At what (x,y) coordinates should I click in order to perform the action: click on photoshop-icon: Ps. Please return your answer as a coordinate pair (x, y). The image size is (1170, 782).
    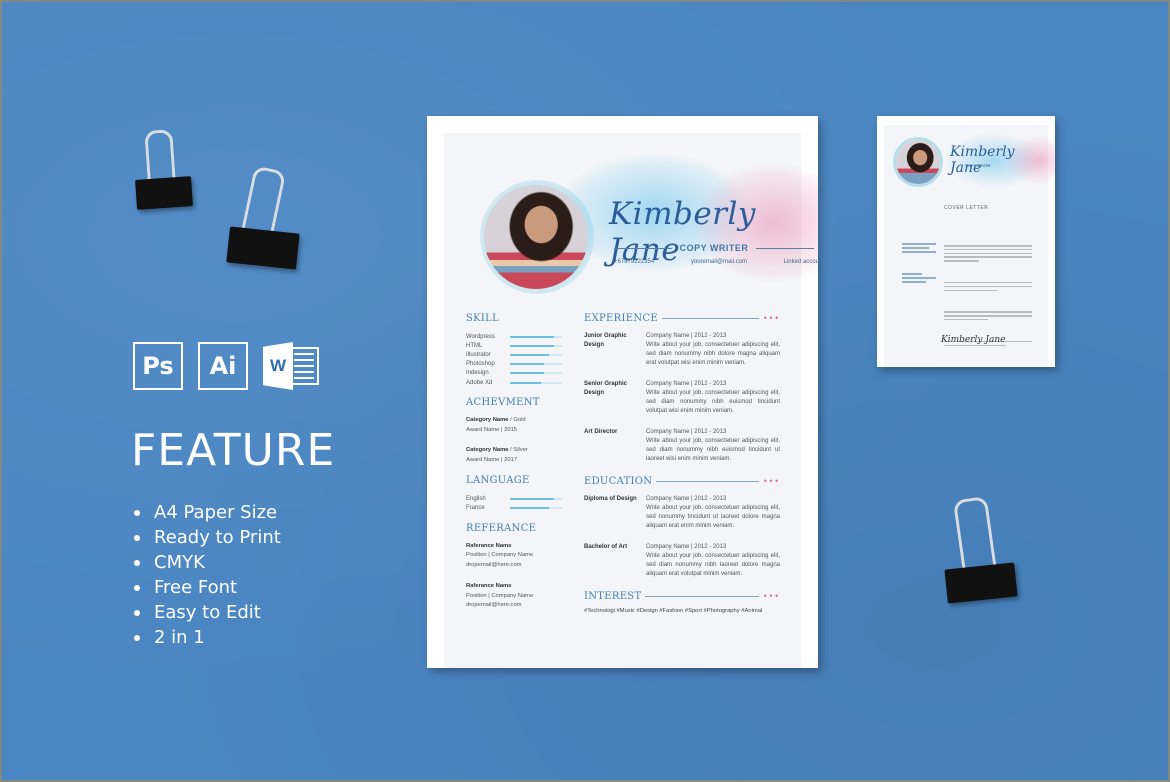
    Looking at the image, I should click on (158, 366).